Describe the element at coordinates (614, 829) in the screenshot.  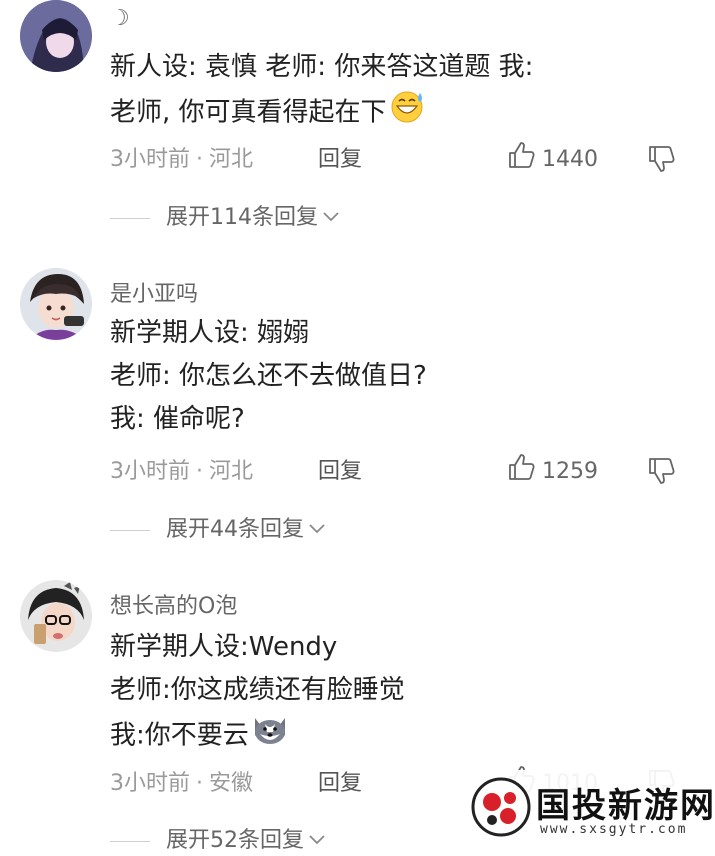
I see `watermark-url: www.sxsgytr.com` at that location.